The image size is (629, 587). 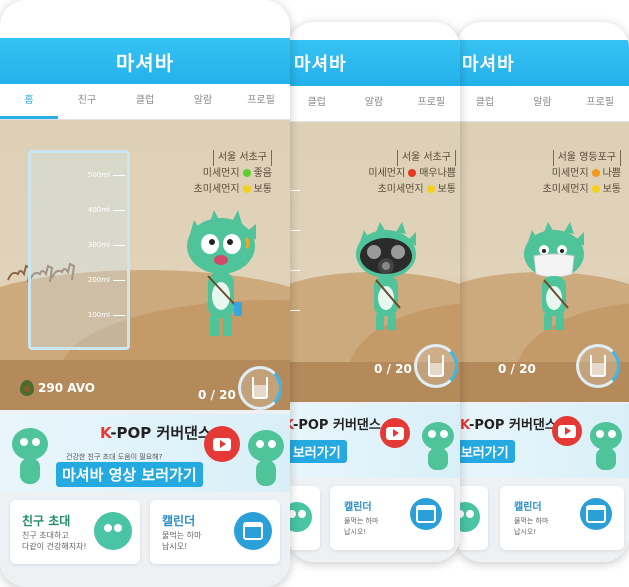 What do you see at coordinates (426, 158) in the screenshot?
I see `location-label: 서울 서초구` at bounding box center [426, 158].